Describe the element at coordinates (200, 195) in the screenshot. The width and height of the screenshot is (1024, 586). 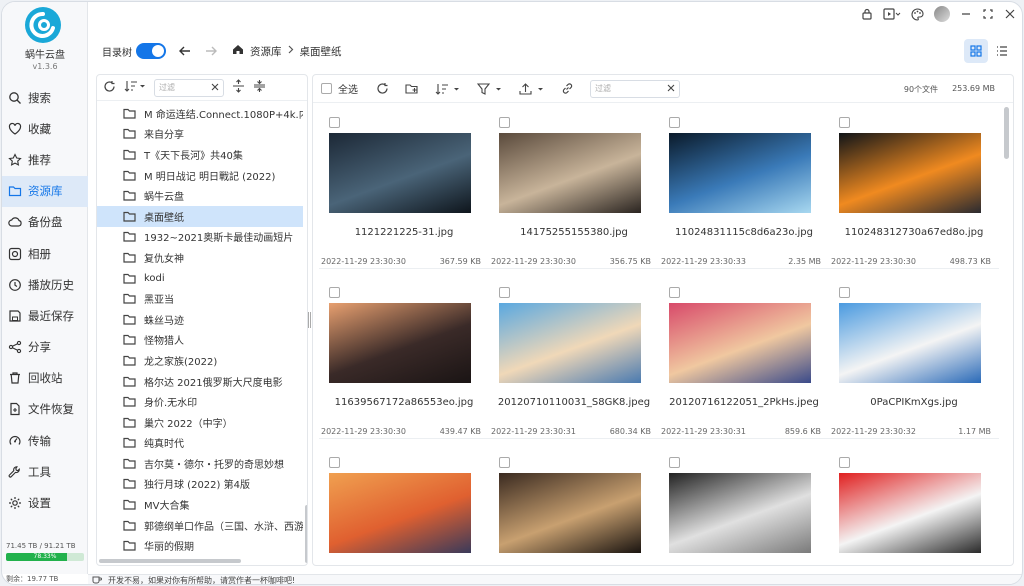
I see `folder-item: 蜗牛云盘` at that location.